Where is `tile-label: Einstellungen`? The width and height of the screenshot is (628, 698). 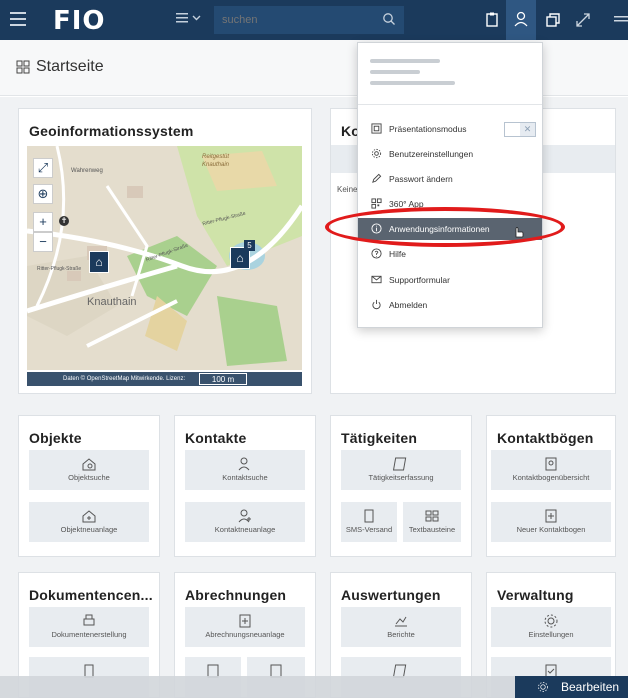 tile-label: Einstellungen is located at coordinates (551, 634).